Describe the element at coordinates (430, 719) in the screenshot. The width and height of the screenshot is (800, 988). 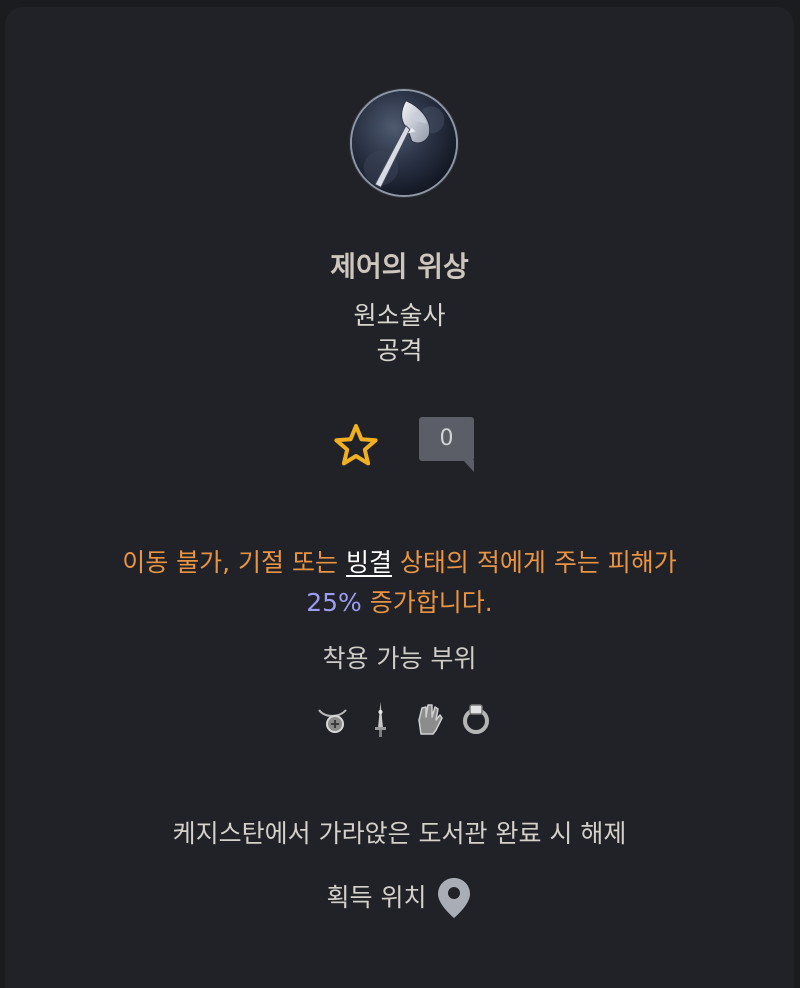
I see `gloves-icon` at that location.